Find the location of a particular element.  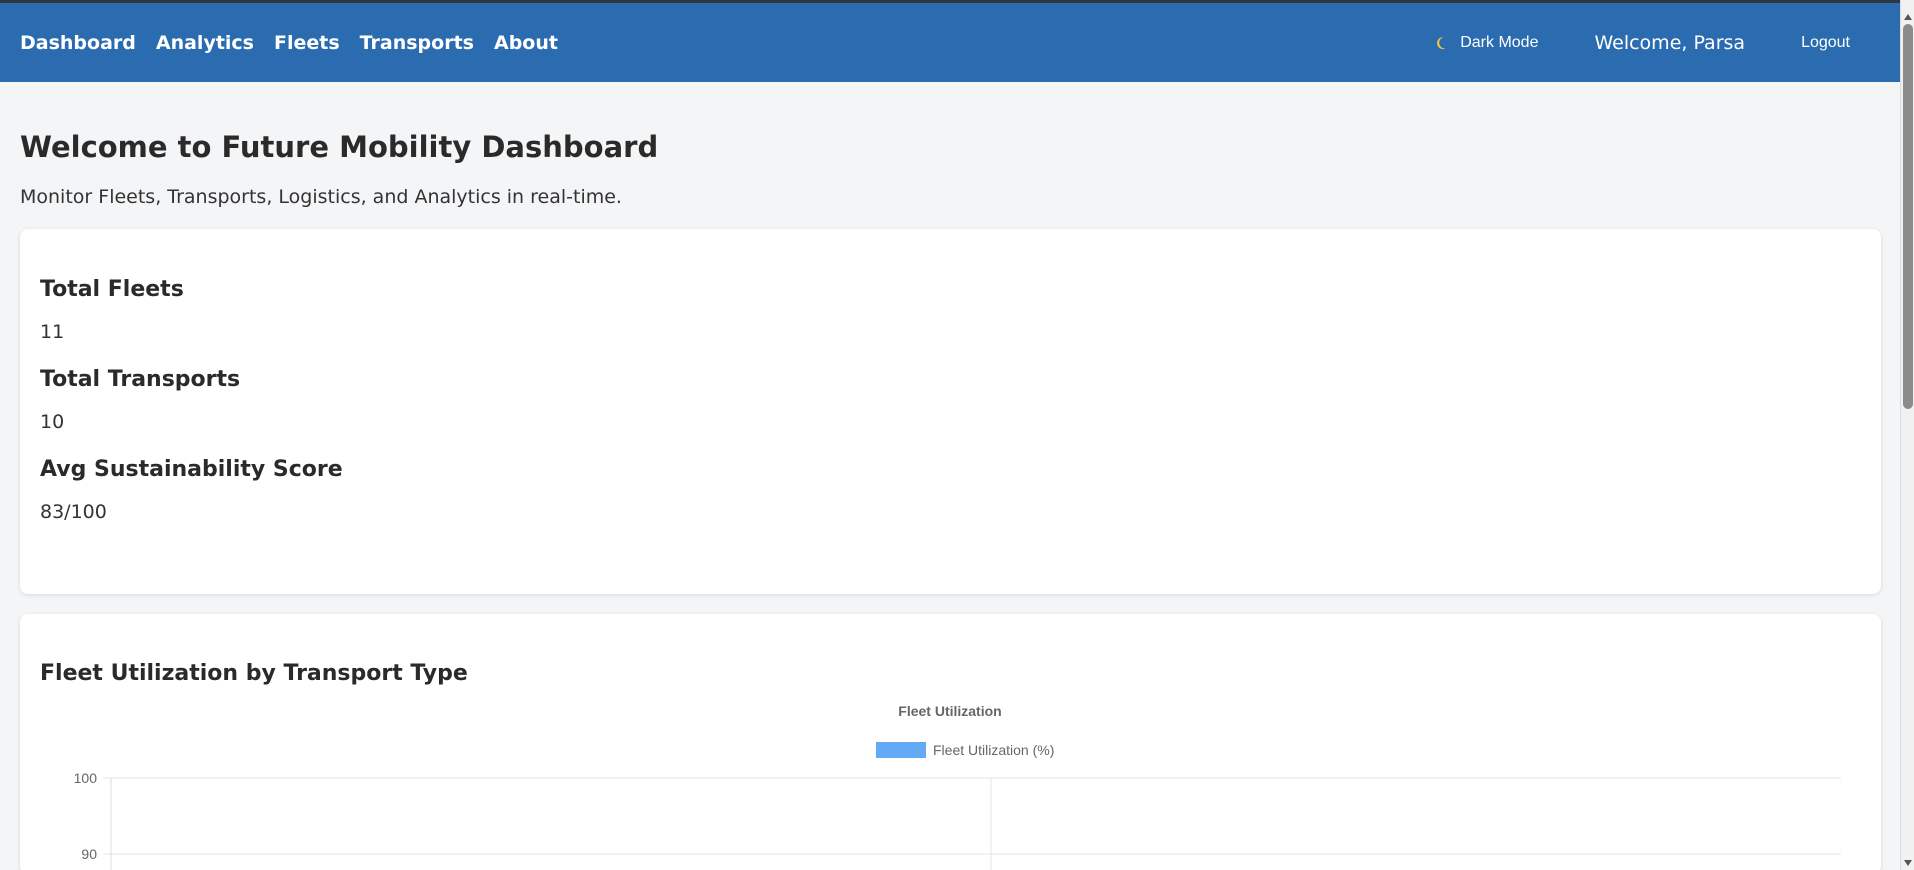

nav-right: Dark Mode Welcome, Parsa Logout is located at coordinates (1658, 43).